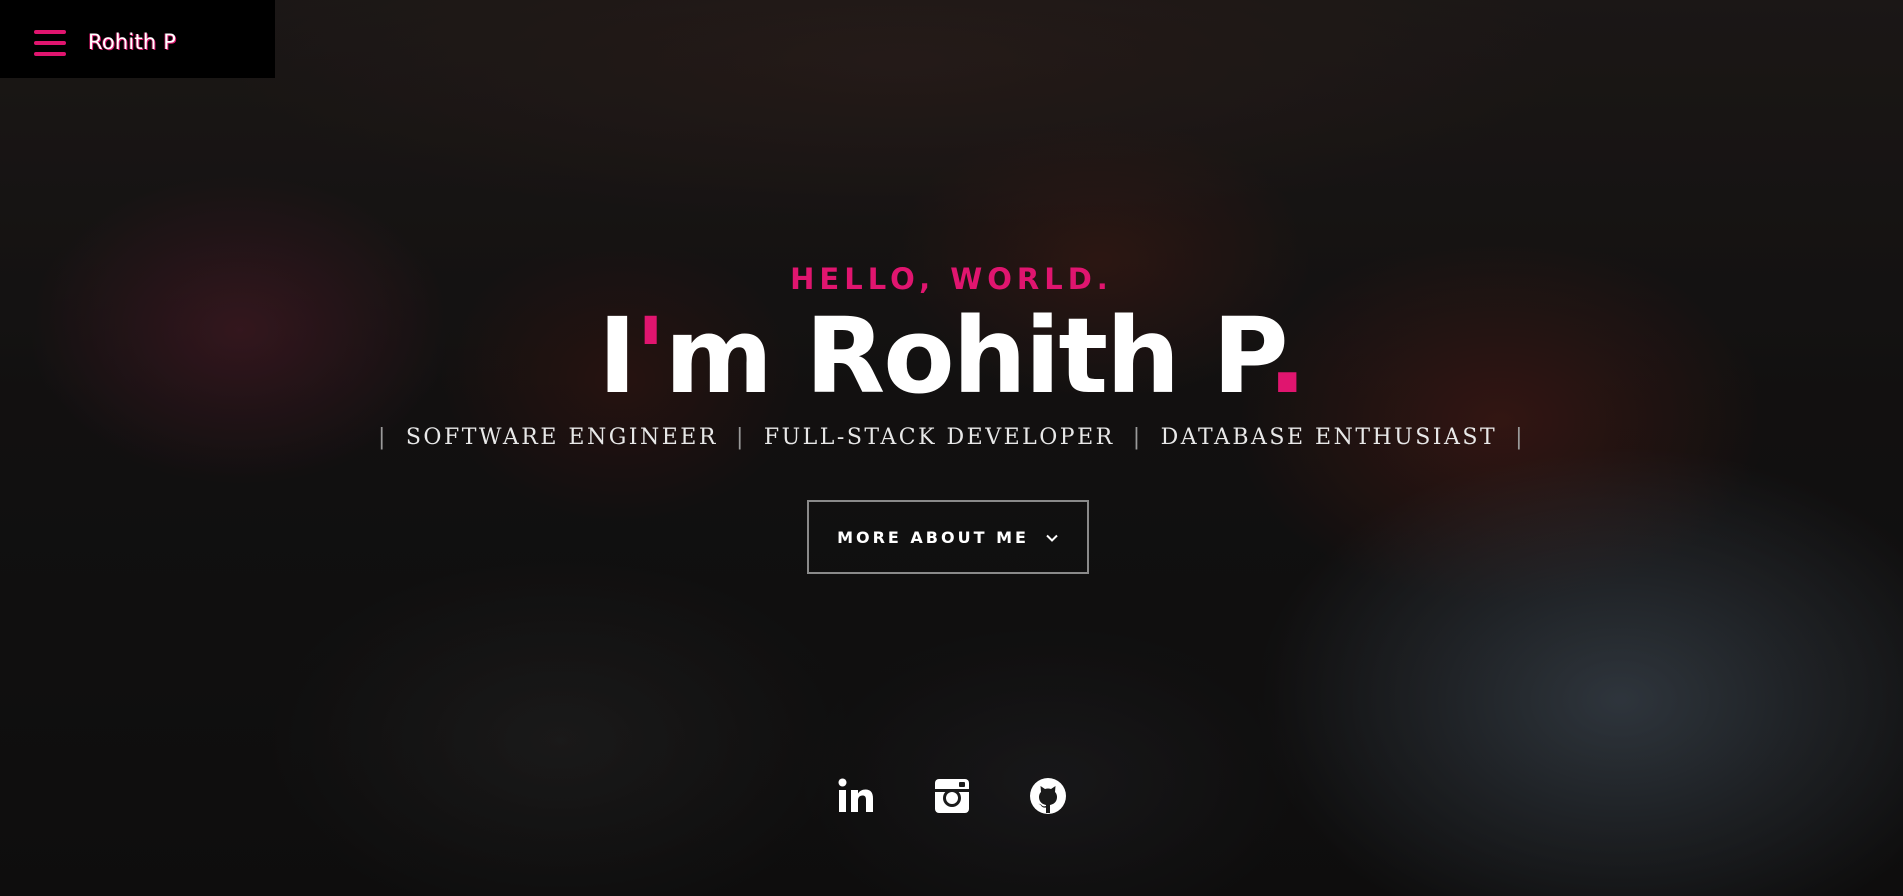 This screenshot has height=896, width=1903. I want to click on greeting-text: HELLO, WORLD., so click(951, 279).